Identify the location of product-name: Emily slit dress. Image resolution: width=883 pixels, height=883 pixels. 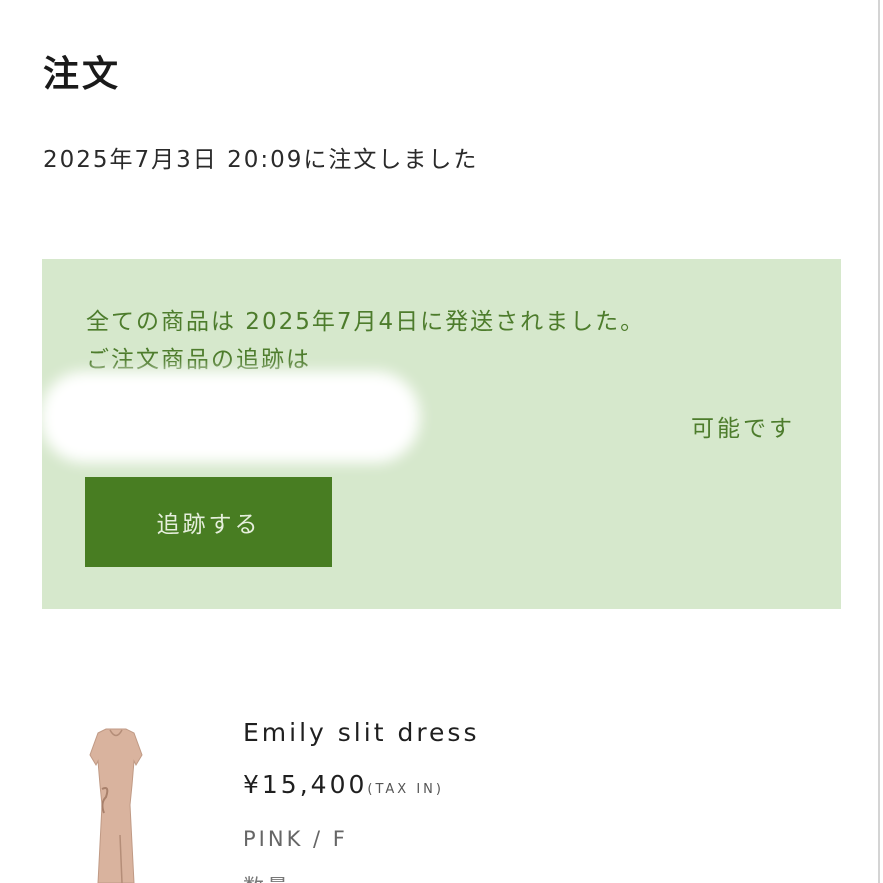
(361, 733).